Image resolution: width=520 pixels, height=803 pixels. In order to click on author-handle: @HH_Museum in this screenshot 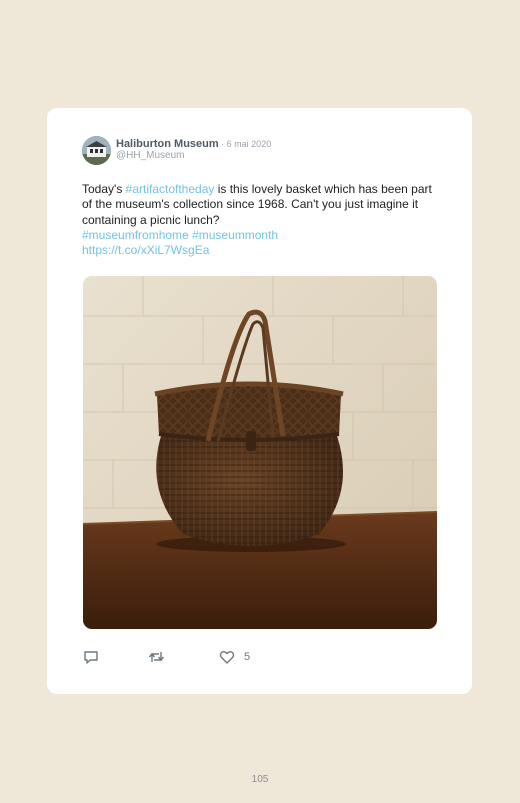, I will do `click(150, 155)`.